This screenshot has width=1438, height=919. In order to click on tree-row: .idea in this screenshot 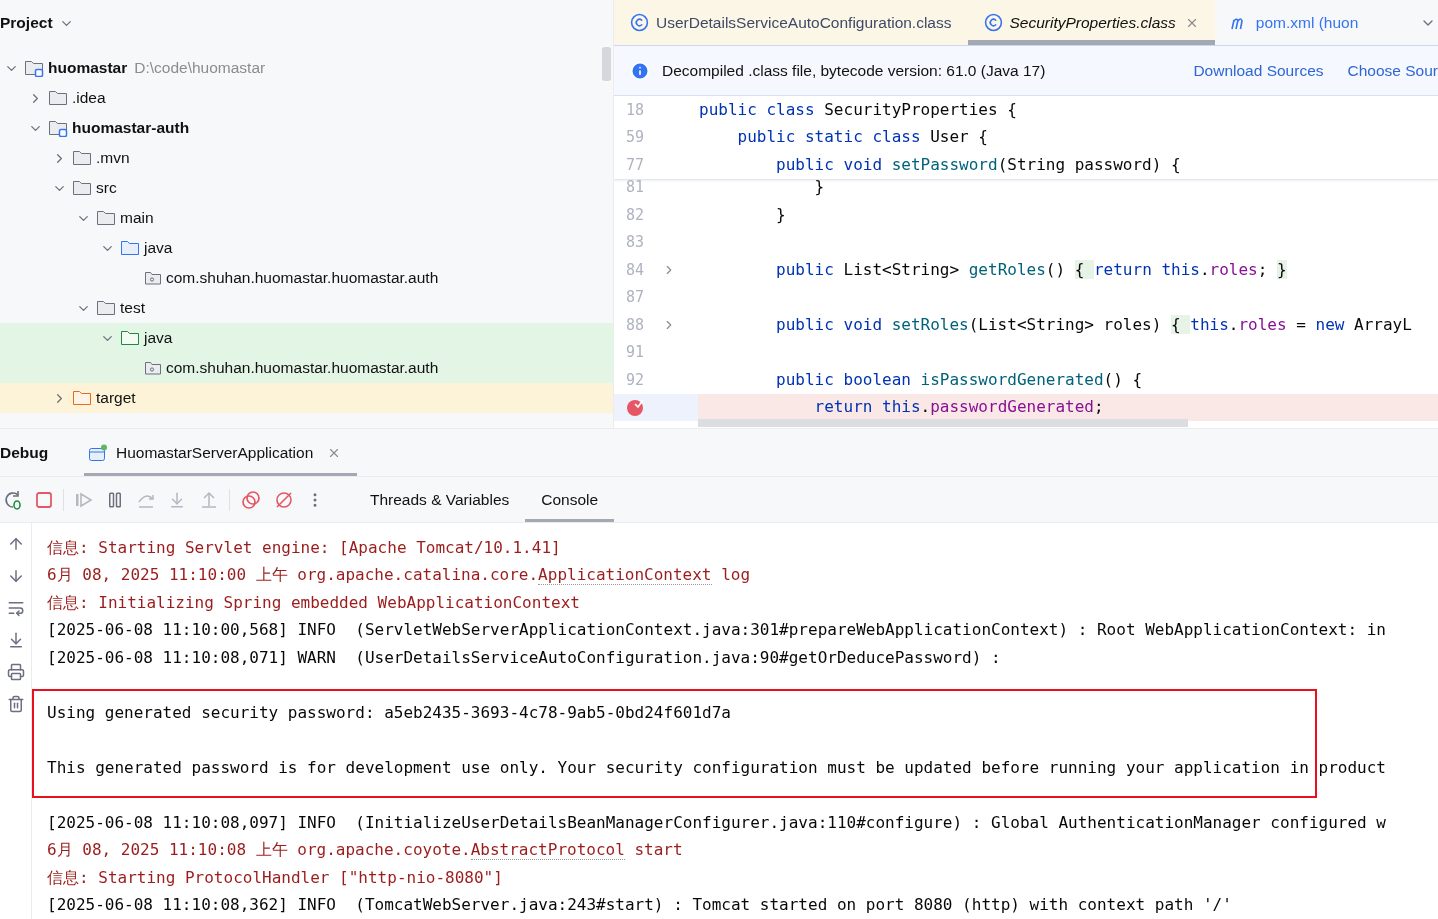, I will do `click(306, 98)`.